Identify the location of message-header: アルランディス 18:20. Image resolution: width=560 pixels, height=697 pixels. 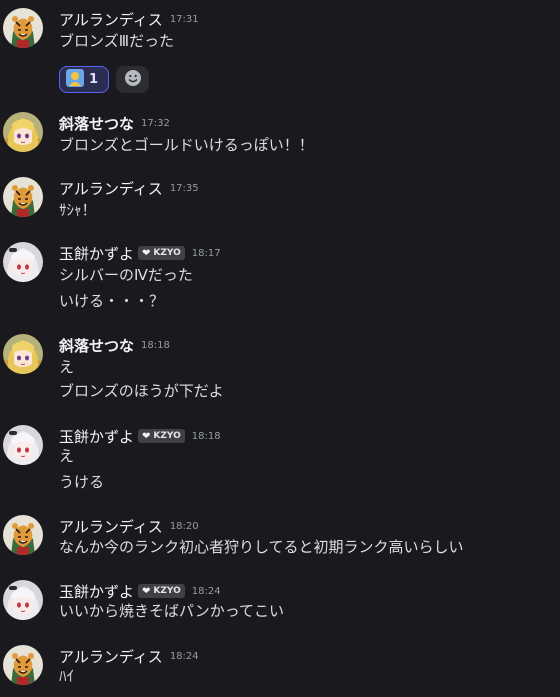
(129, 526).